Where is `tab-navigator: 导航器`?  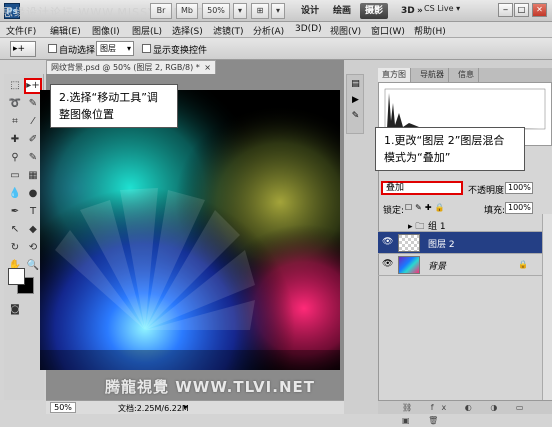 tab-navigator: 导航器 is located at coordinates (432, 75).